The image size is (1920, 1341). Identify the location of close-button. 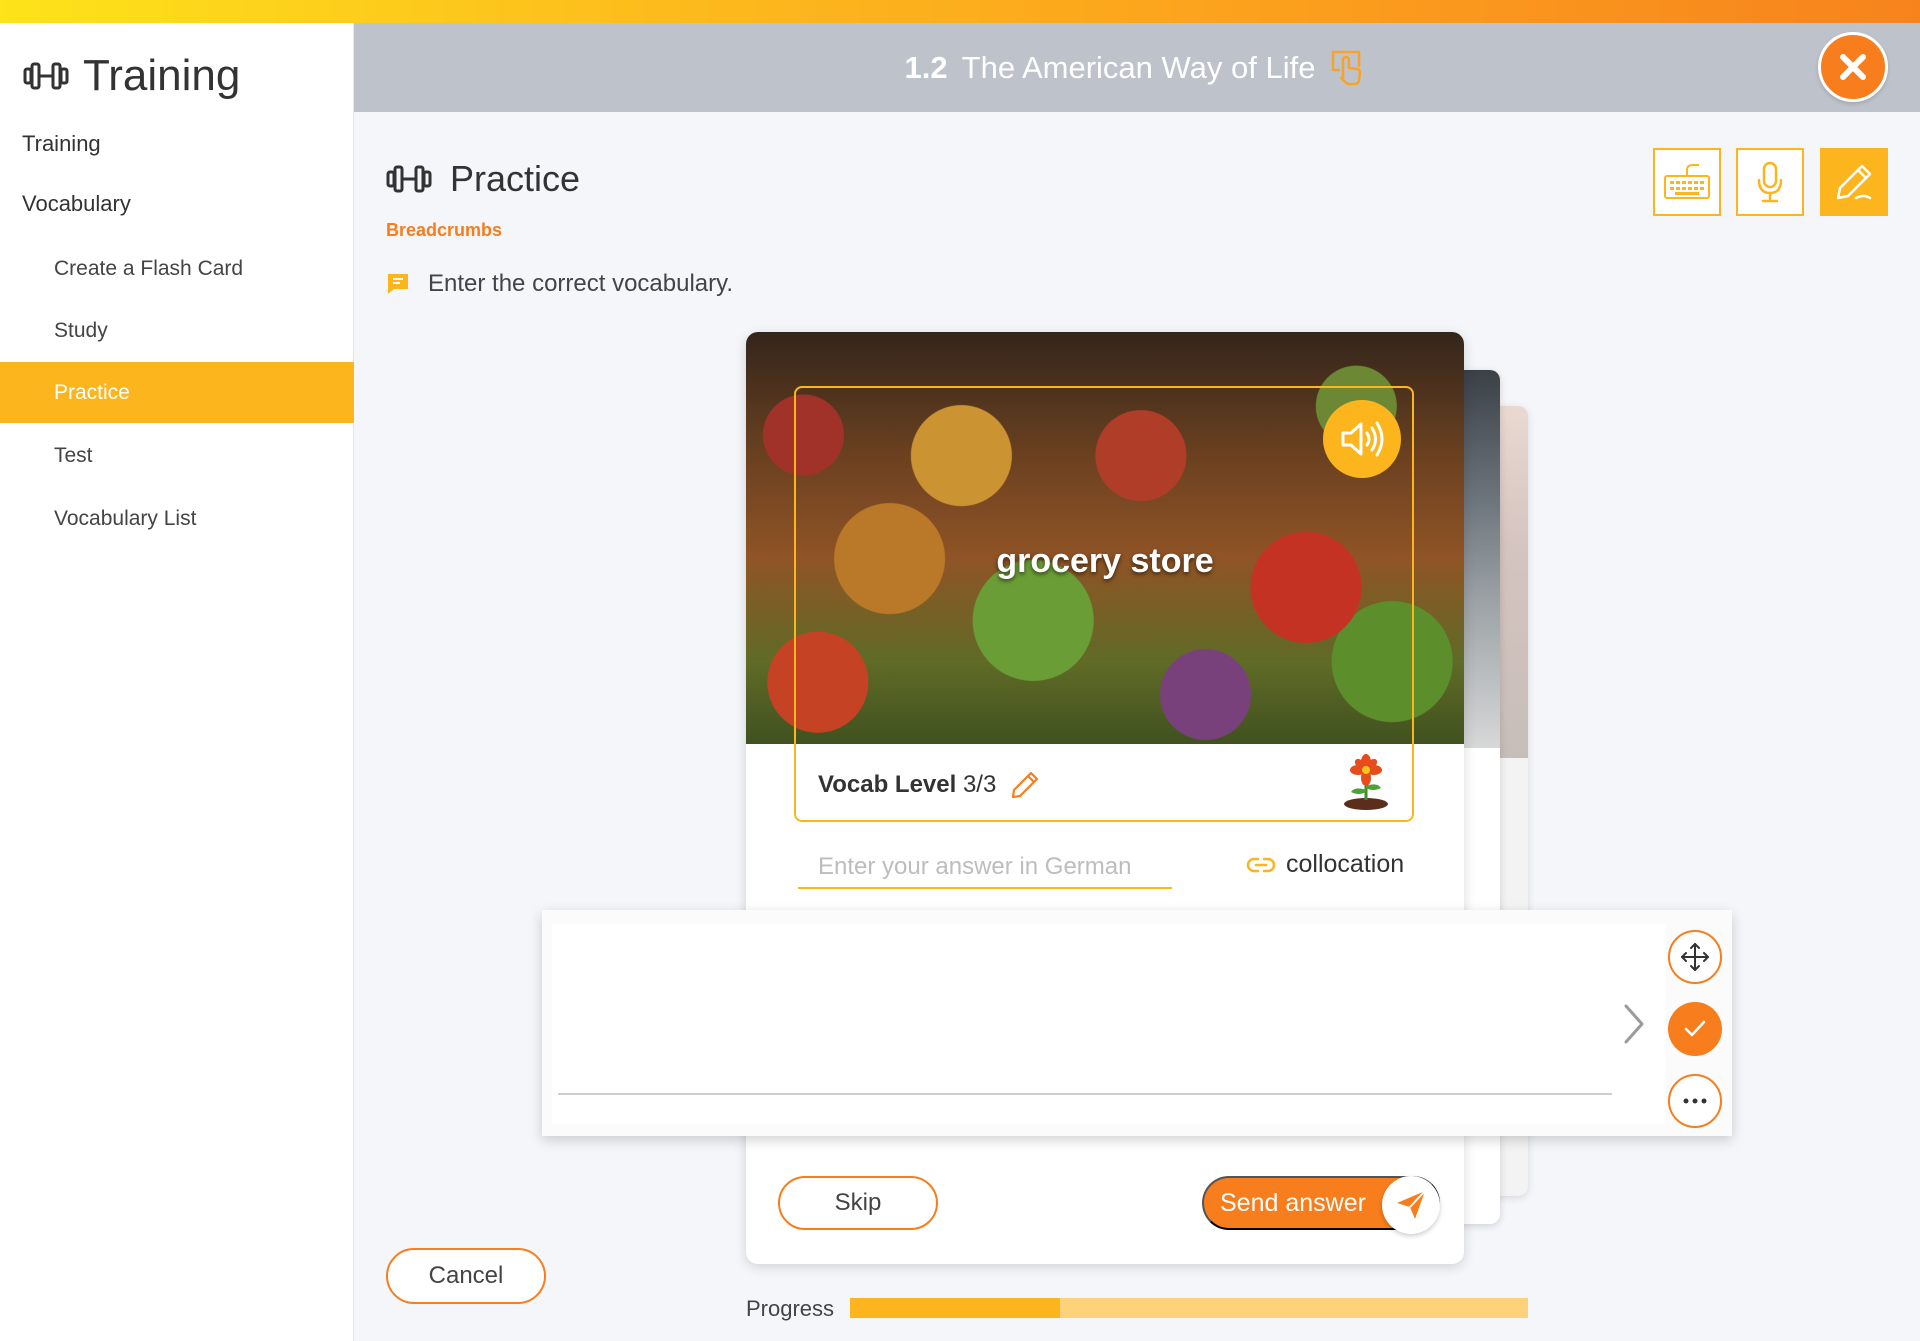
(1853, 67).